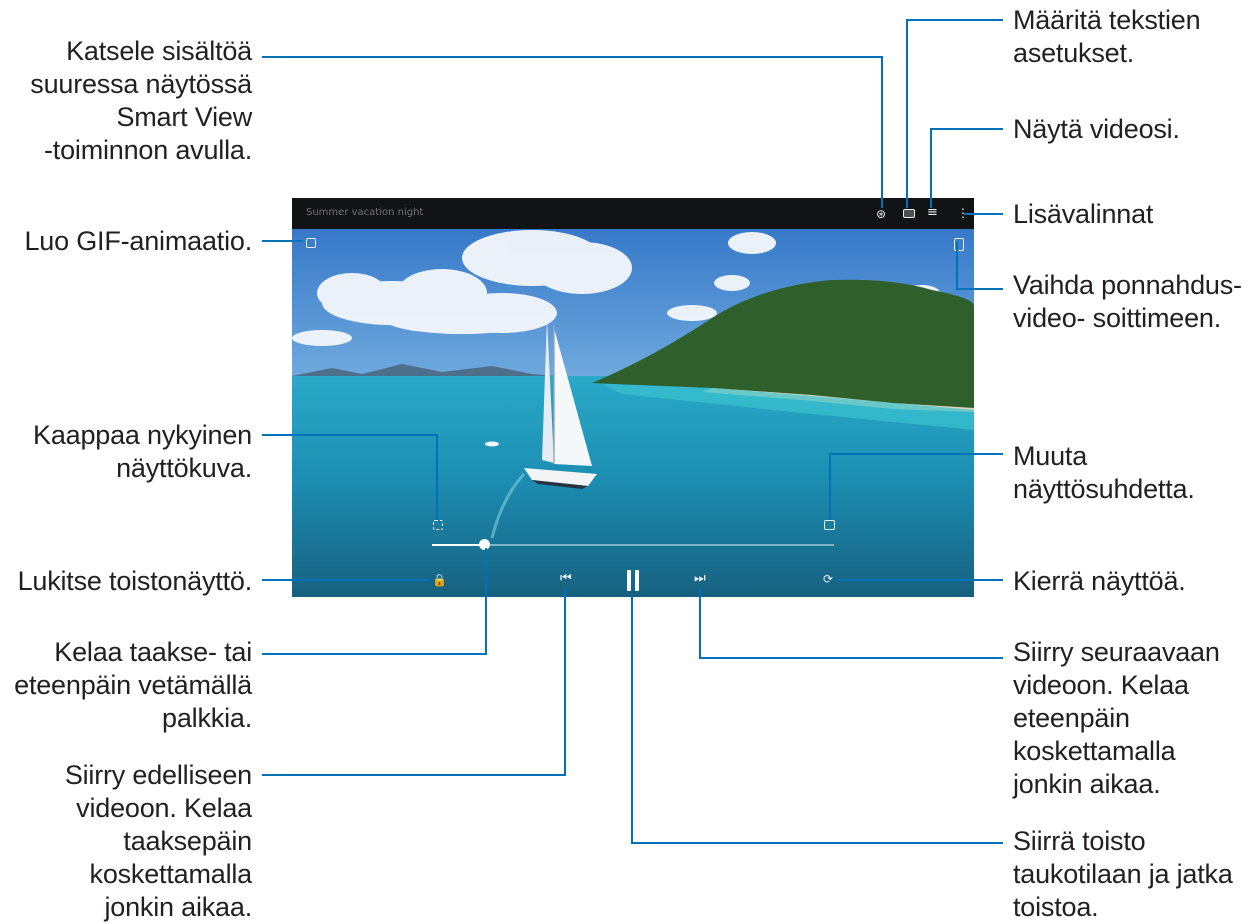 This screenshot has width=1255, height=924. I want to click on leader-my-videos, so click(966, 168).